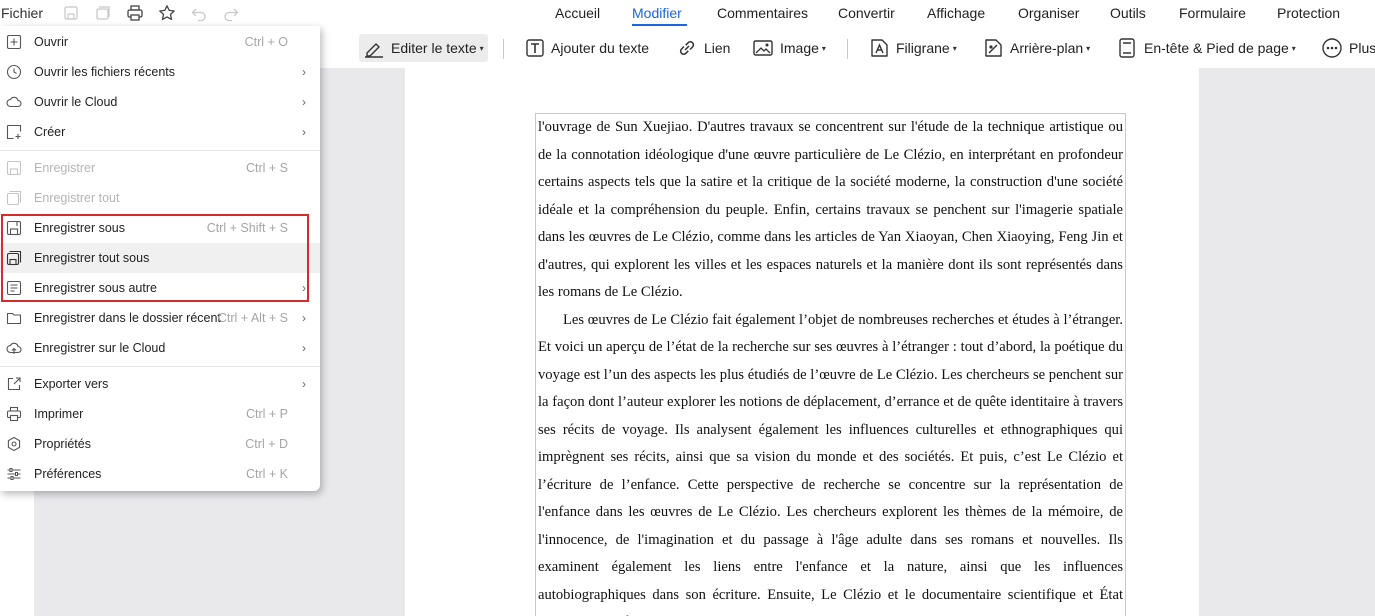  I want to click on more-button: Plus, so click(1348, 48).